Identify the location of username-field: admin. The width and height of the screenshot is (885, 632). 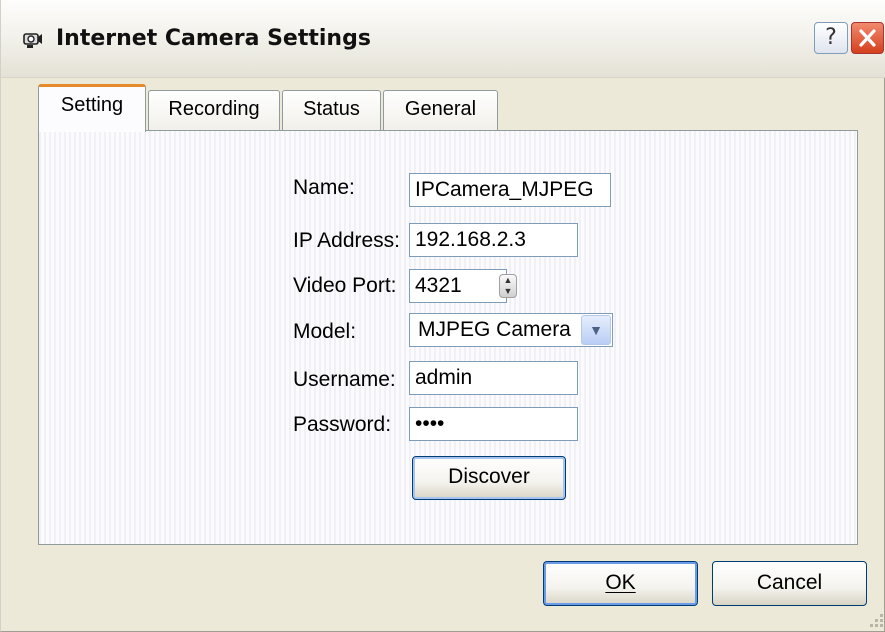
(493, 378).